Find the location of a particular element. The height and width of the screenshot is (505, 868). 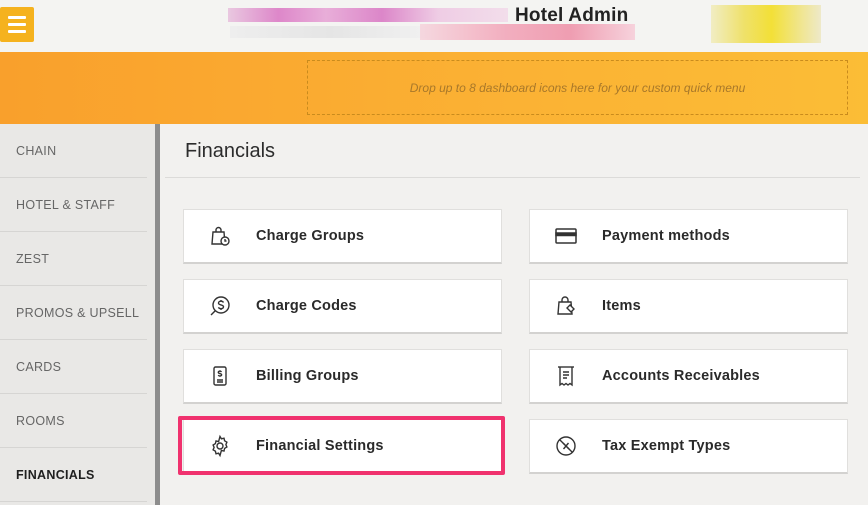

card-financial-settings: Financial Settings is located at coordinates (342, 446).